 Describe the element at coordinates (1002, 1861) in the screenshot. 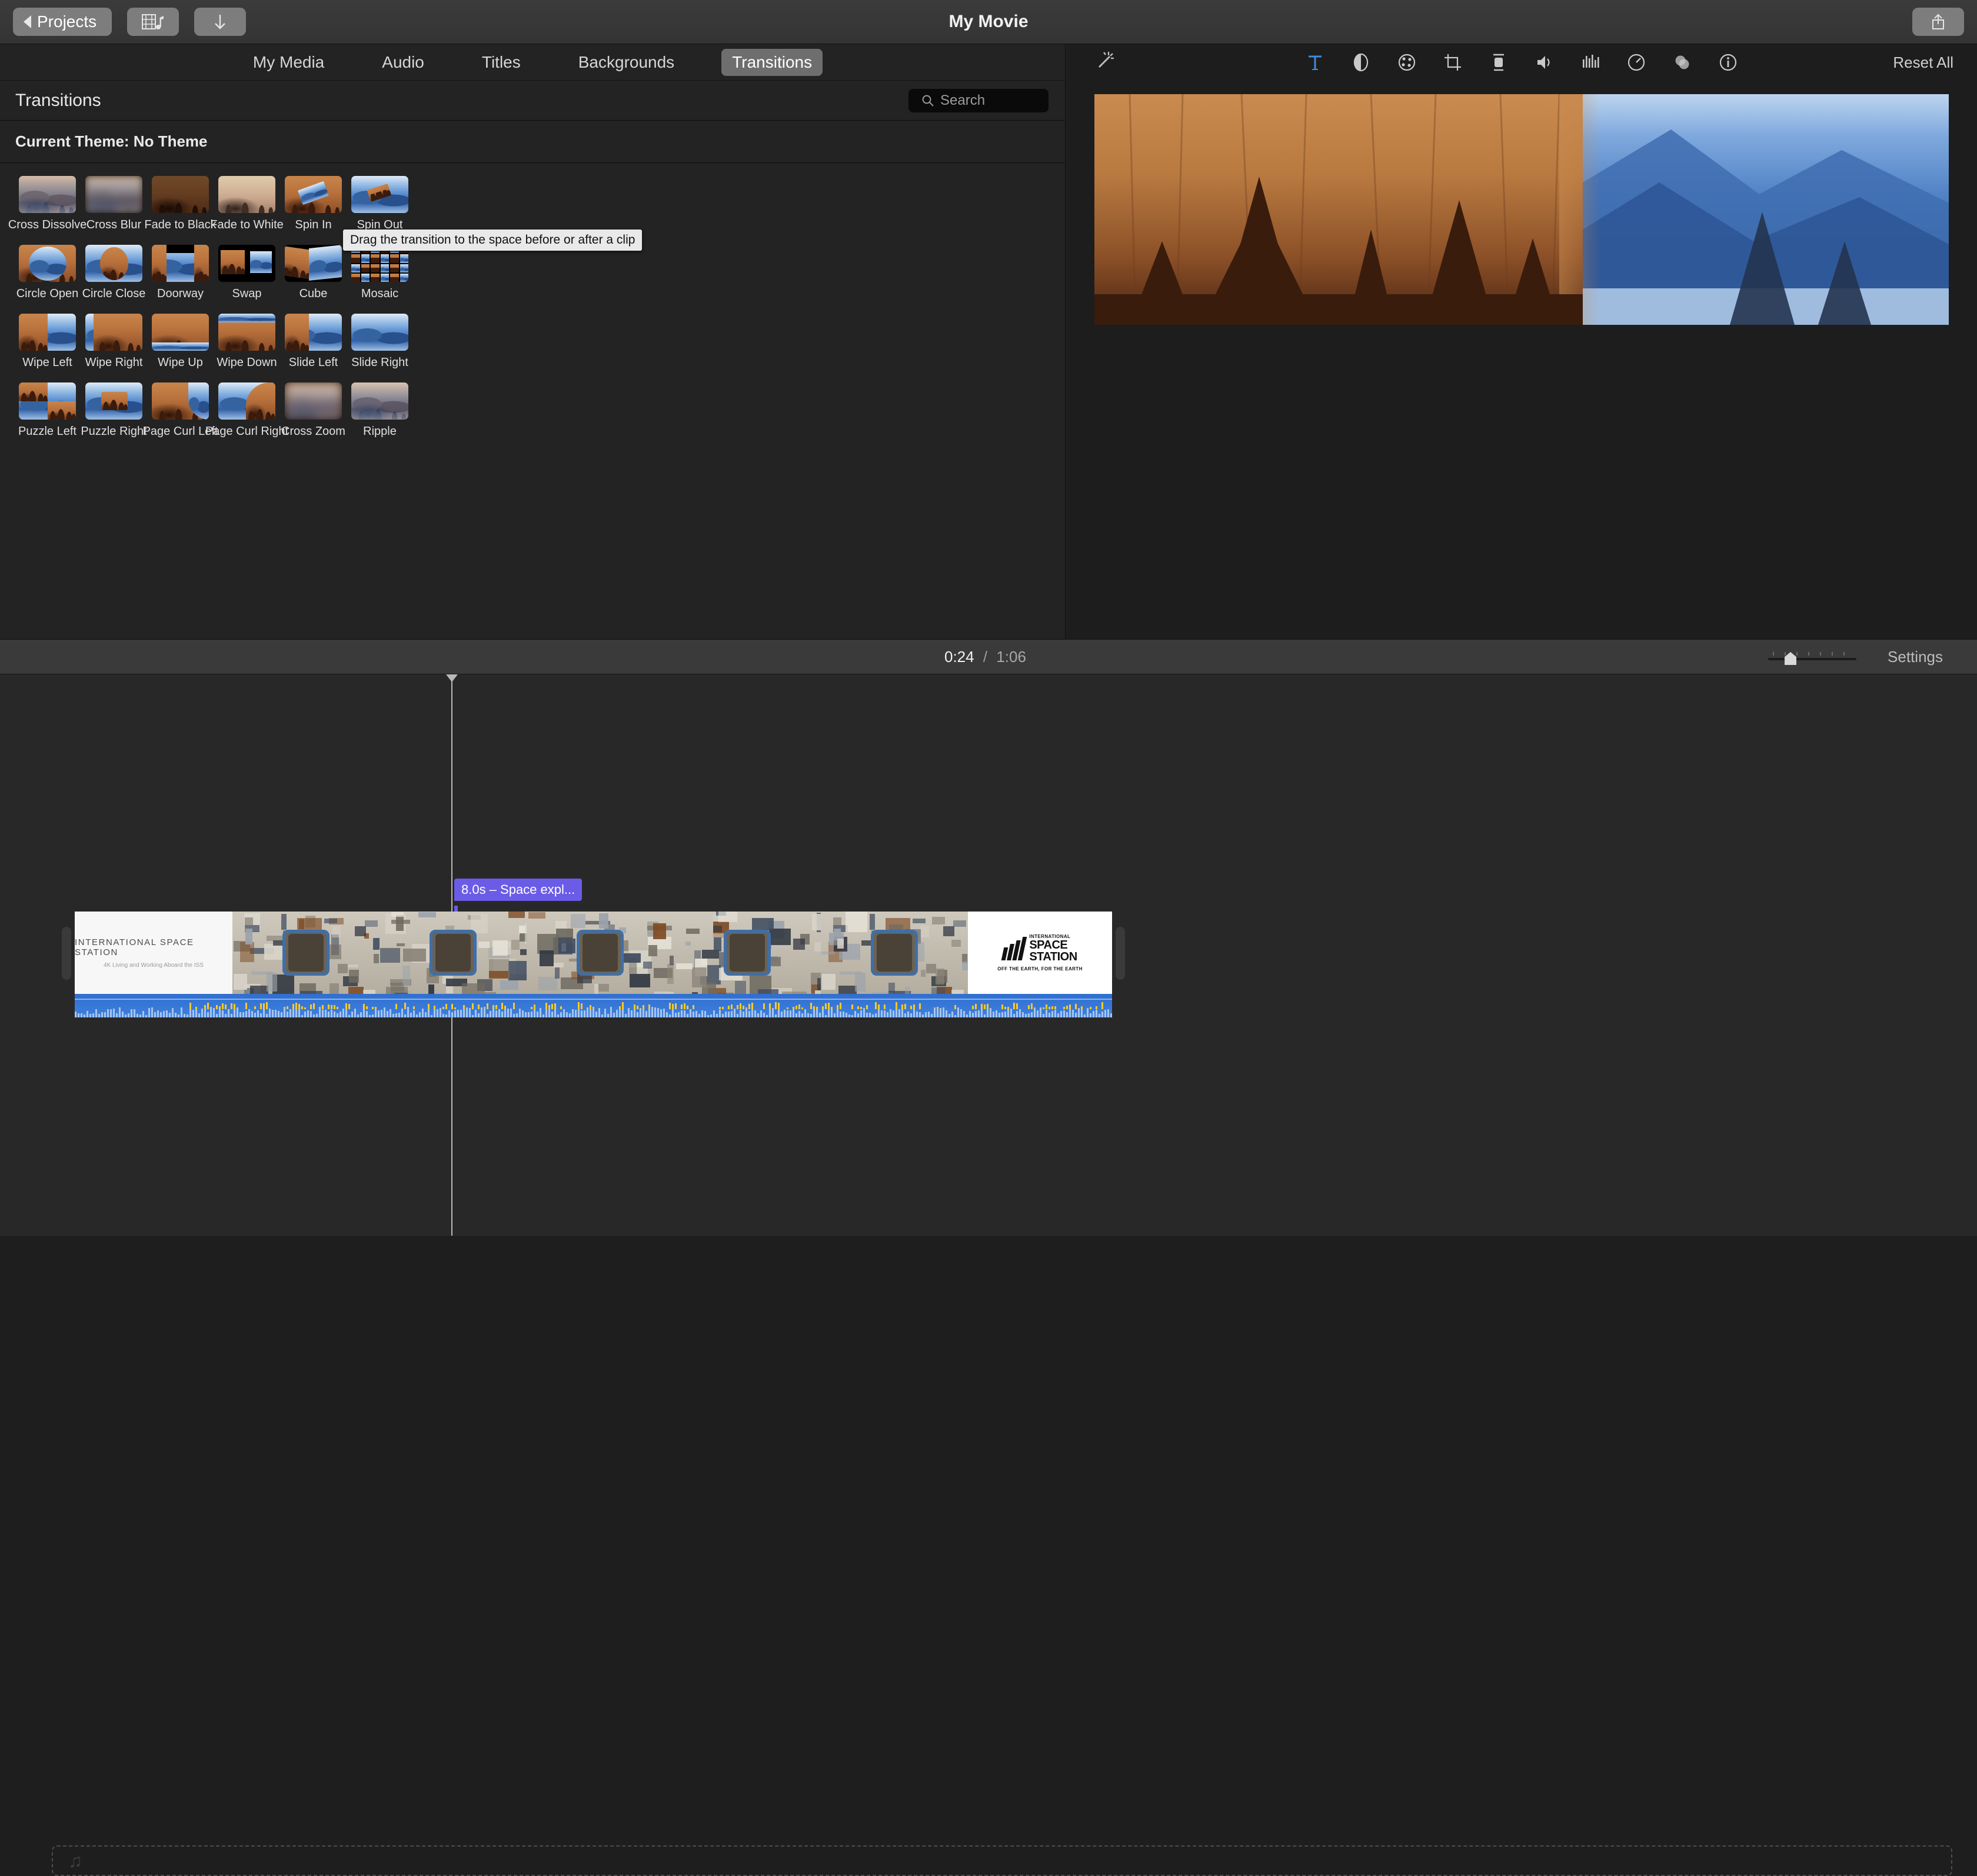

I see `music-dropzone: ♫` at that location.